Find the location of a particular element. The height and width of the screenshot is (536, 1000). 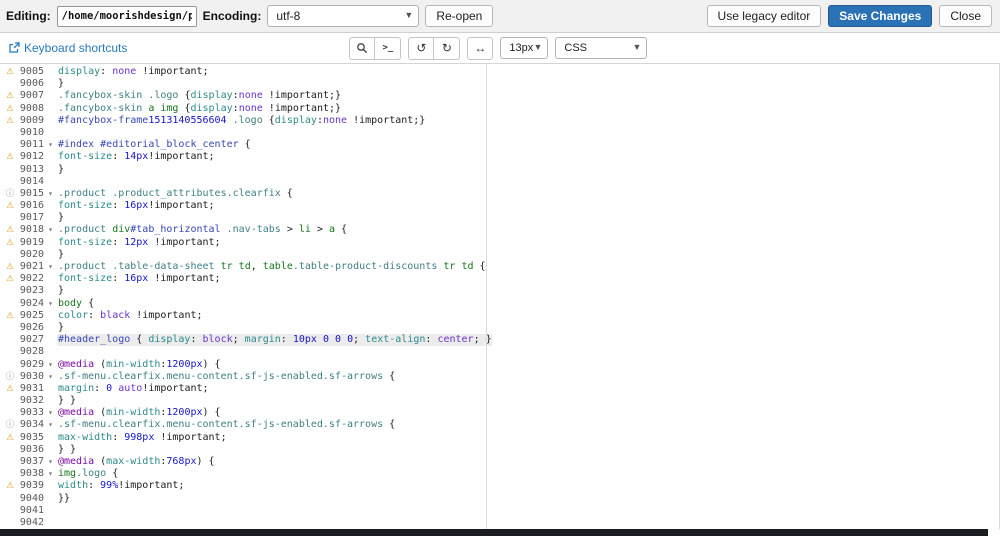

undo-button: ↺ is located at coordinates (421, 48).